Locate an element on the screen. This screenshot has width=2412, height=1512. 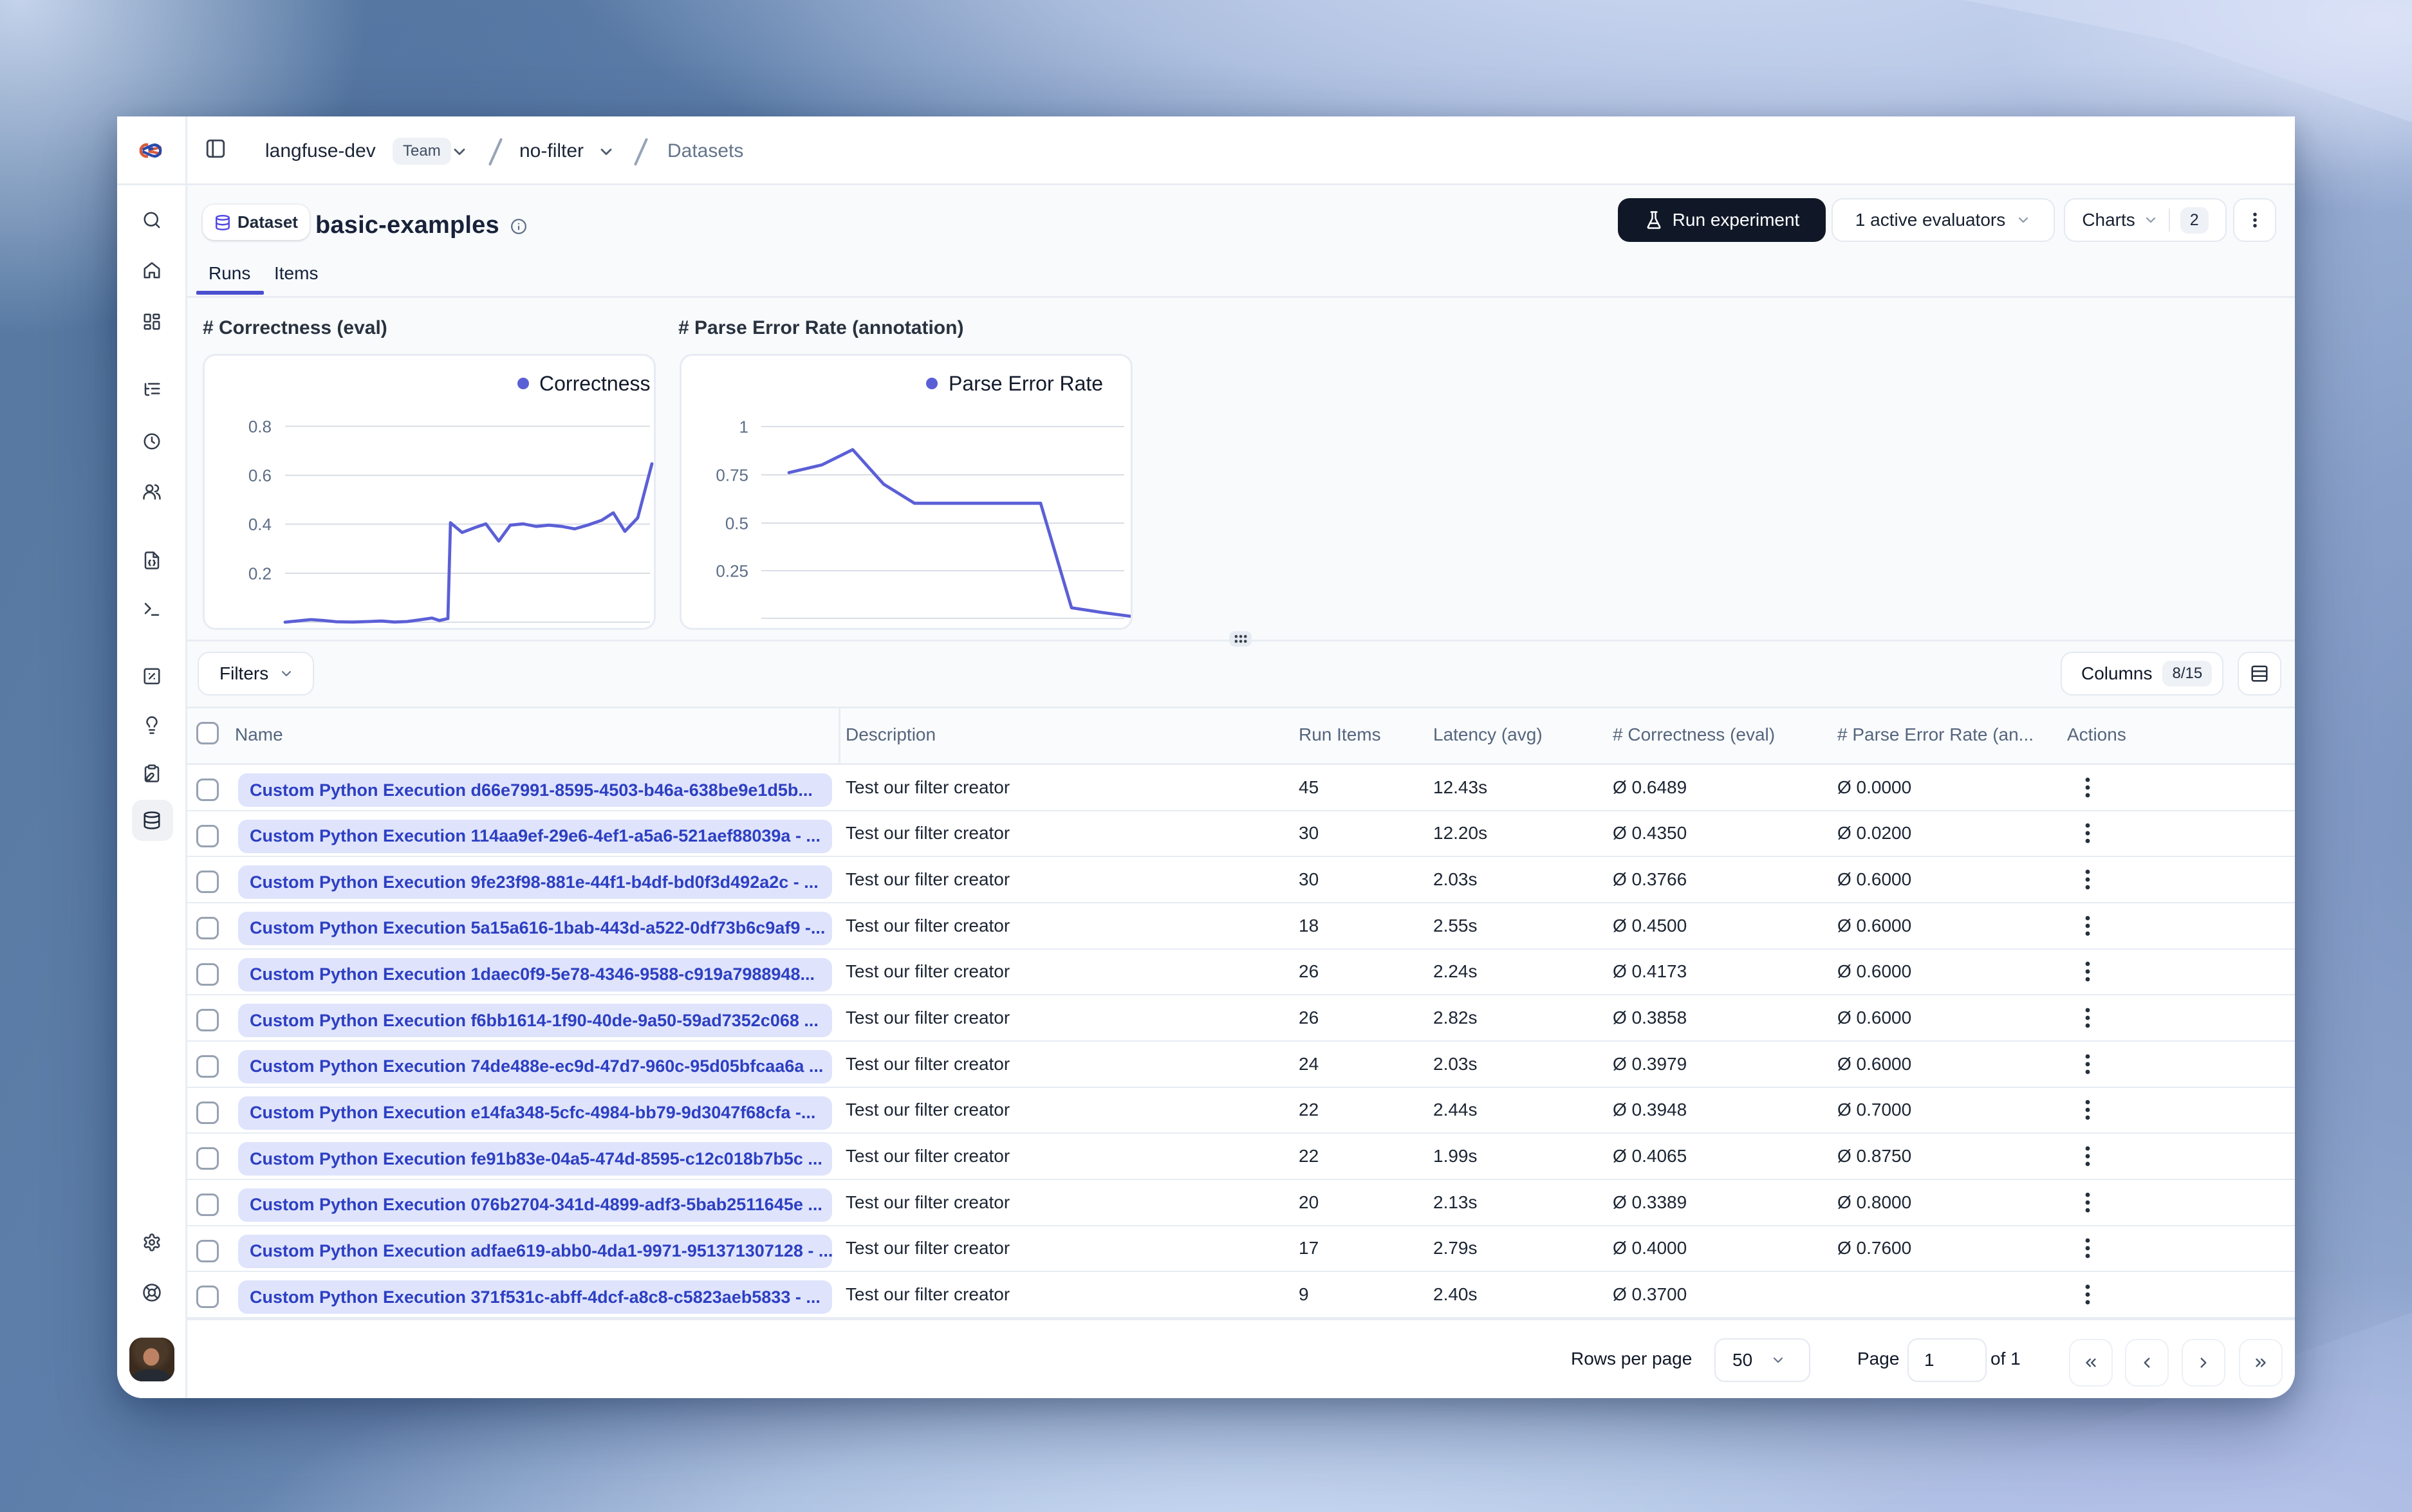
svg-text: 1 is located at coordinates (744, 426).